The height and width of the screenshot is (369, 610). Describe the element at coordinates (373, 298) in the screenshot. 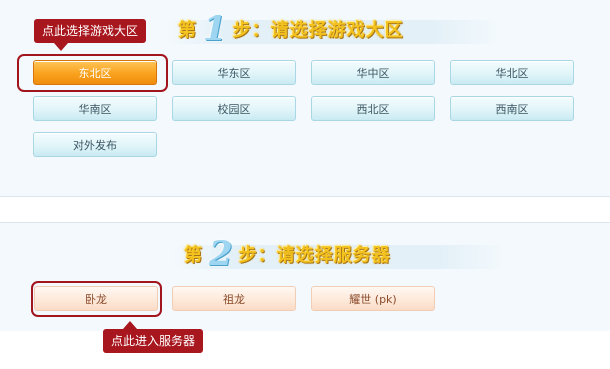

I see `server-button-yaoshi: 耀世 (pk)` at that location.